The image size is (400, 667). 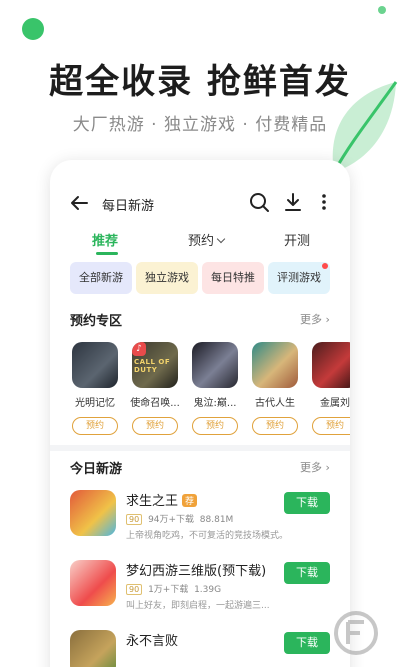 What do you see at coordinates (171, 520) in the screenshot?
I see `download-count: 94万+下载` at bounding box center [171, 520].